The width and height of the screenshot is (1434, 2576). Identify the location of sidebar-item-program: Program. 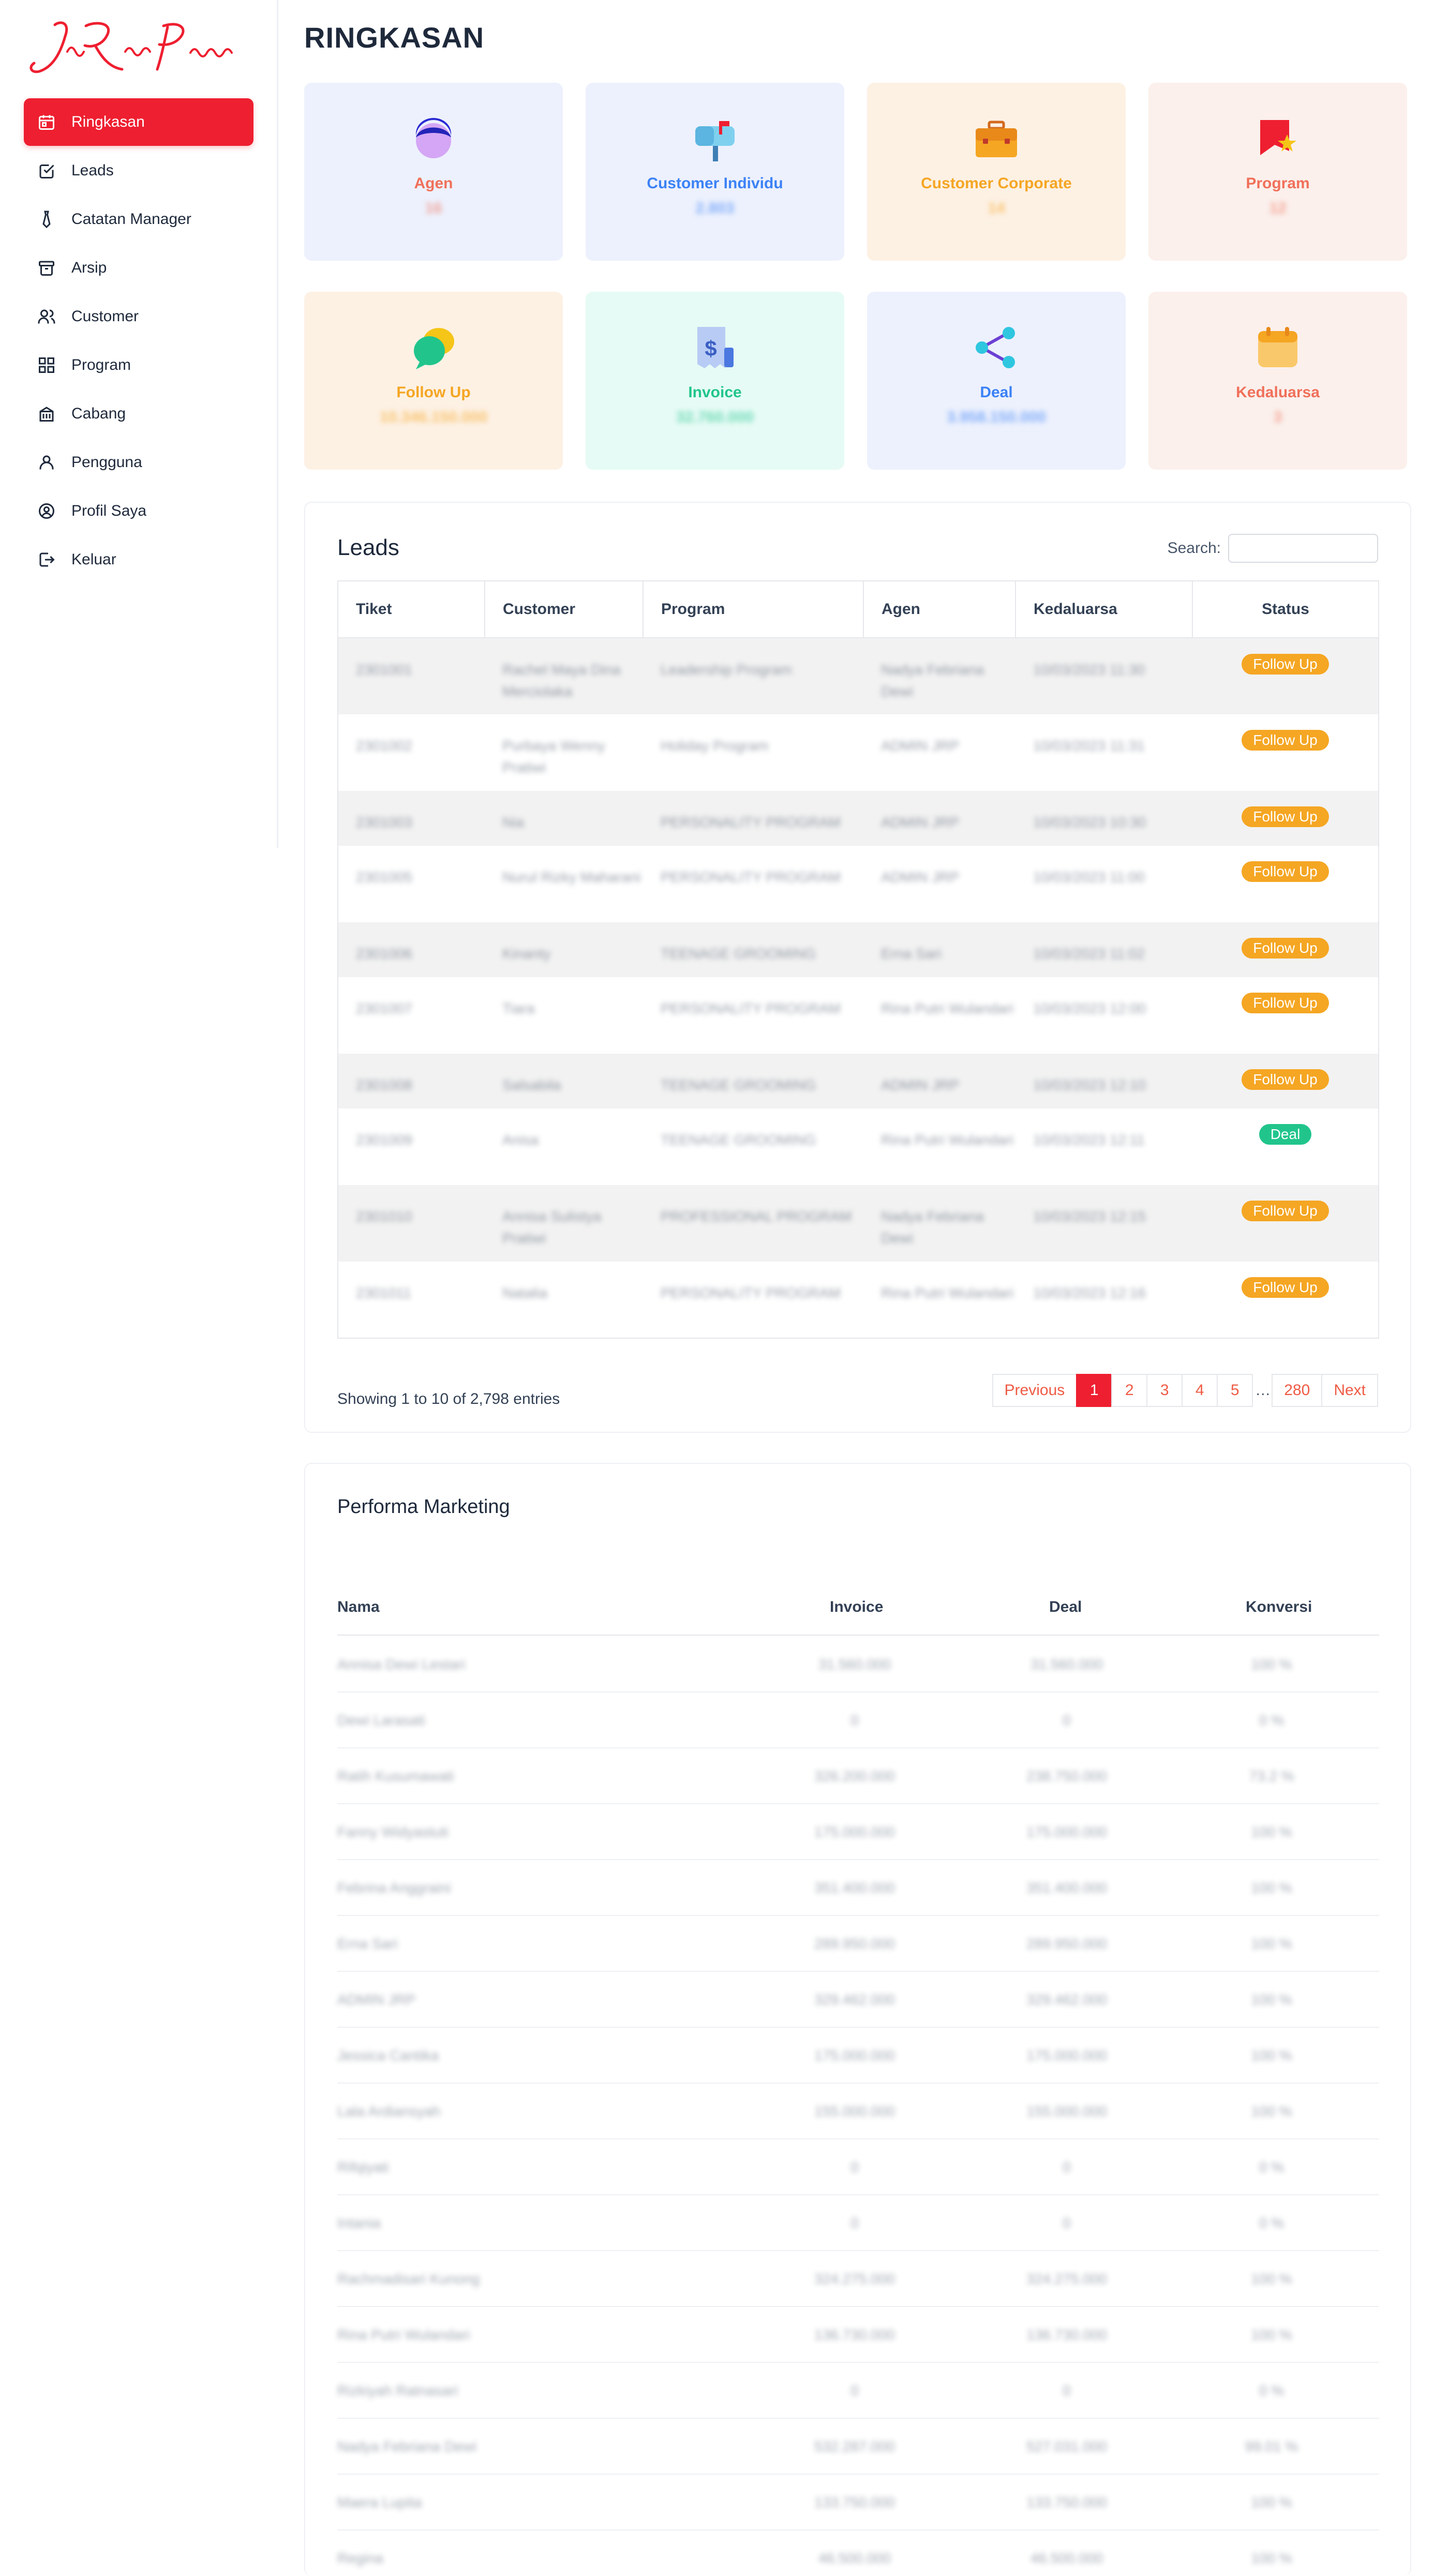
(138, 365).